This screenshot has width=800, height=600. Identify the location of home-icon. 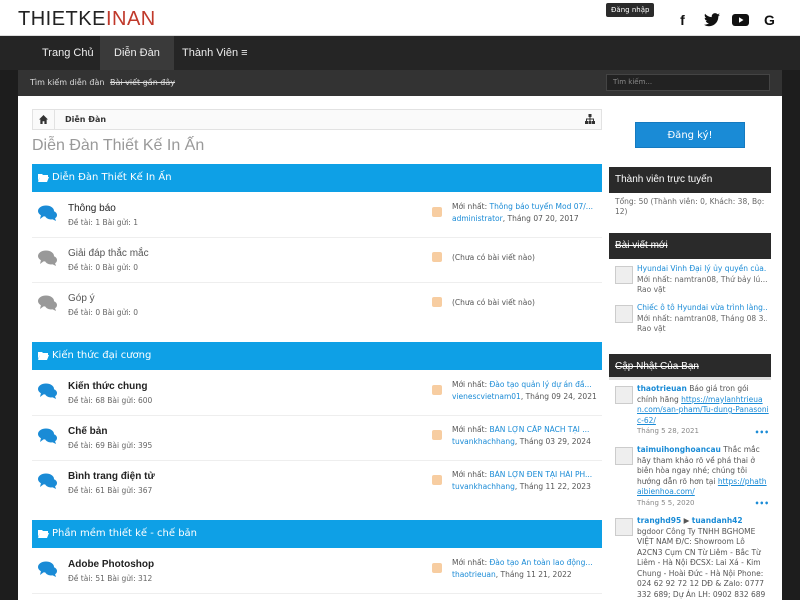
(44, 119).